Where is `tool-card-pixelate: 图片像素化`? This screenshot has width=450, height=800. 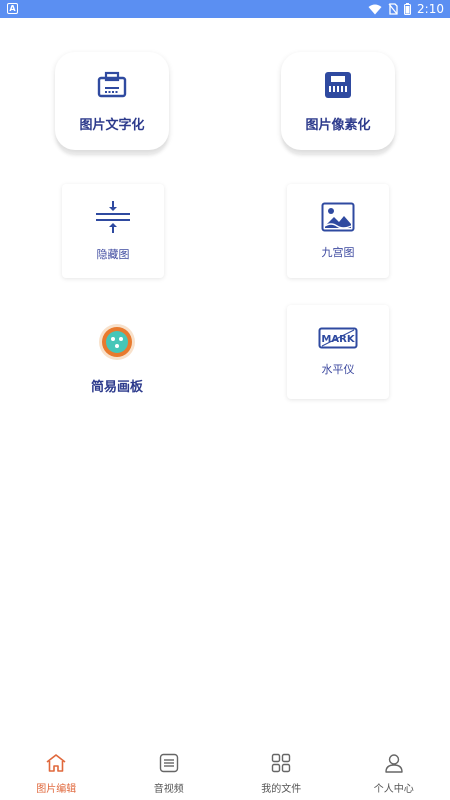 tool-card-pixelate: 图片像素化 is located at coordinates (338, 101).